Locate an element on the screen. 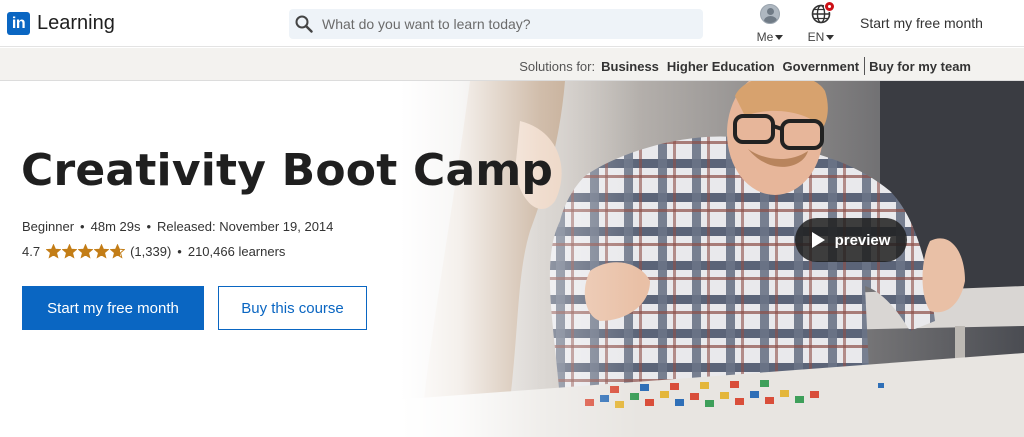  search-input is located at coordinates (507, 24).